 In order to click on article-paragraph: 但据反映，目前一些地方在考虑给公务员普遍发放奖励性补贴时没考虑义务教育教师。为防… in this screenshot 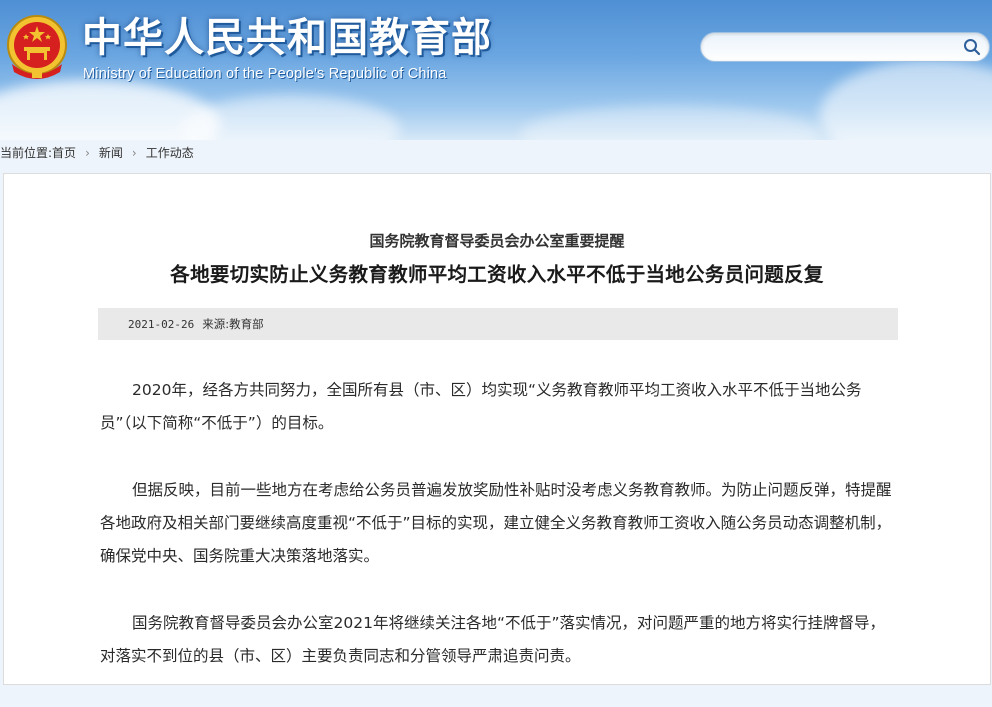, I will do `click(496, 523)`.